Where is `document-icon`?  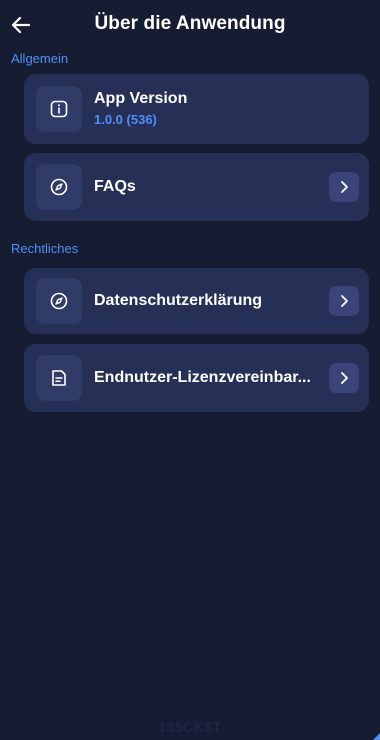 document-icon is located at coordinates (59, 378).